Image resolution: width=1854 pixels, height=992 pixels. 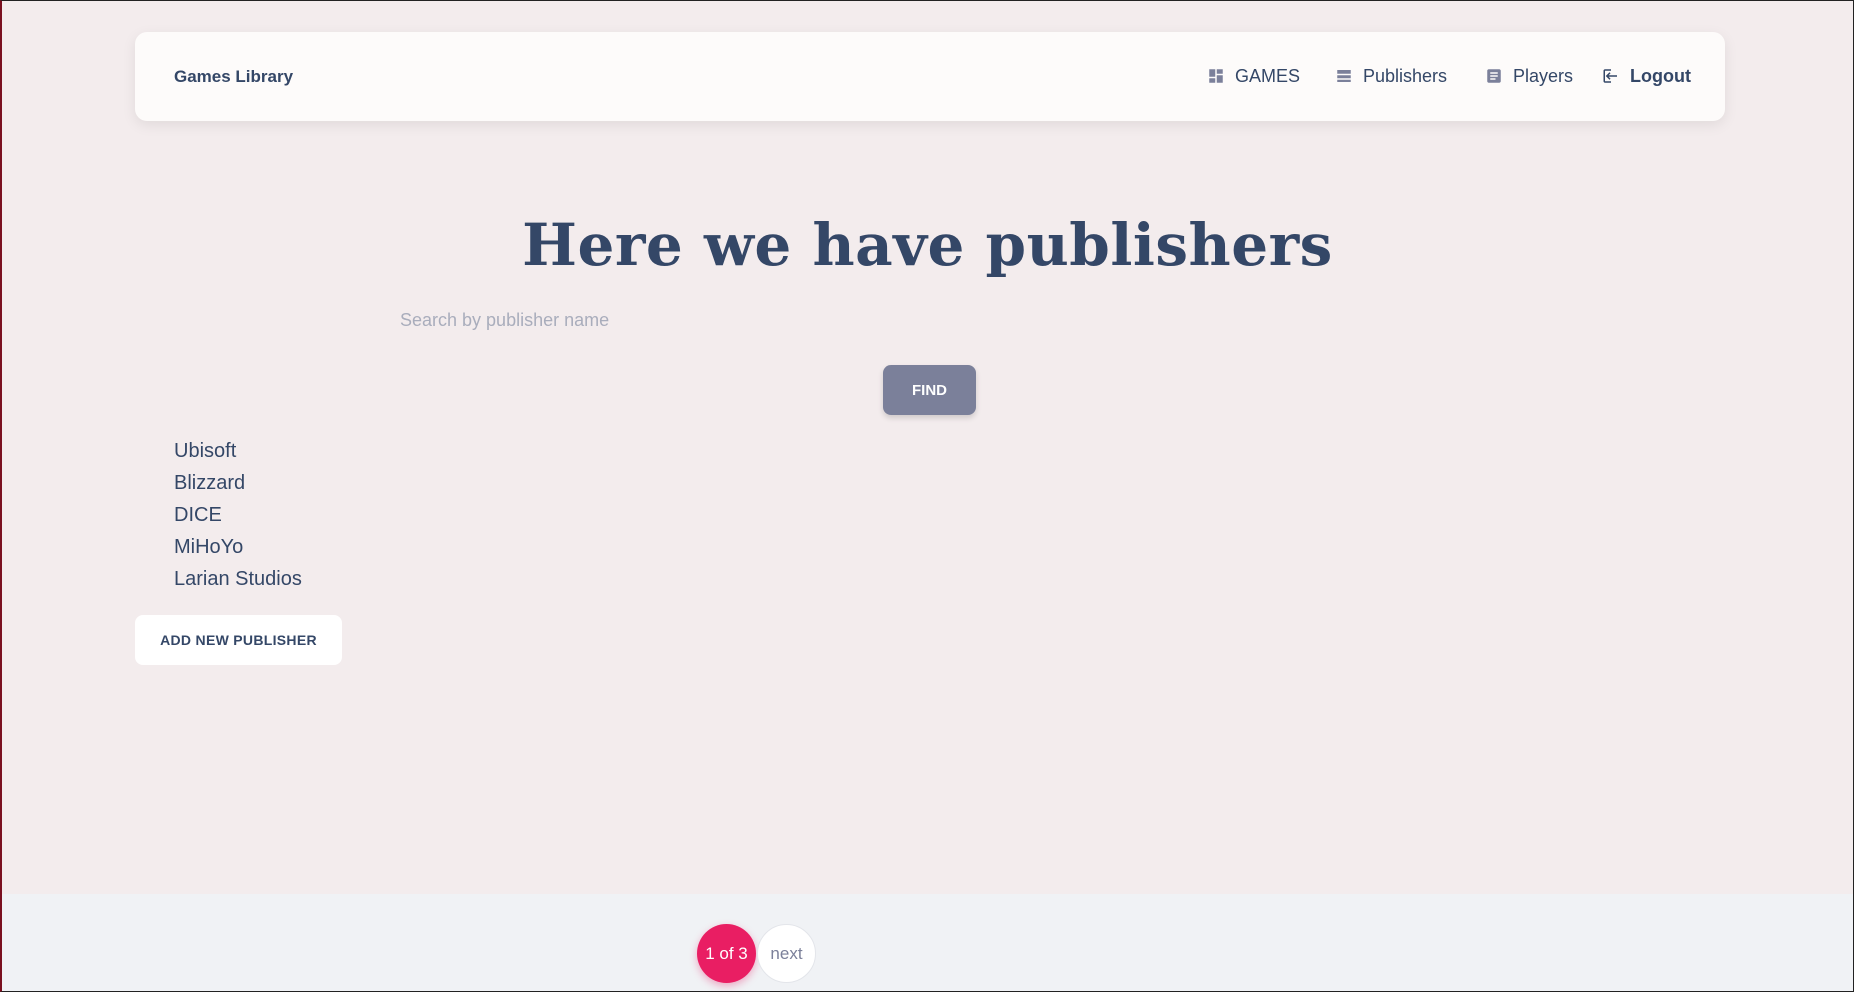 I want to click on table-rows-icon, so click(x=1344, y=76).